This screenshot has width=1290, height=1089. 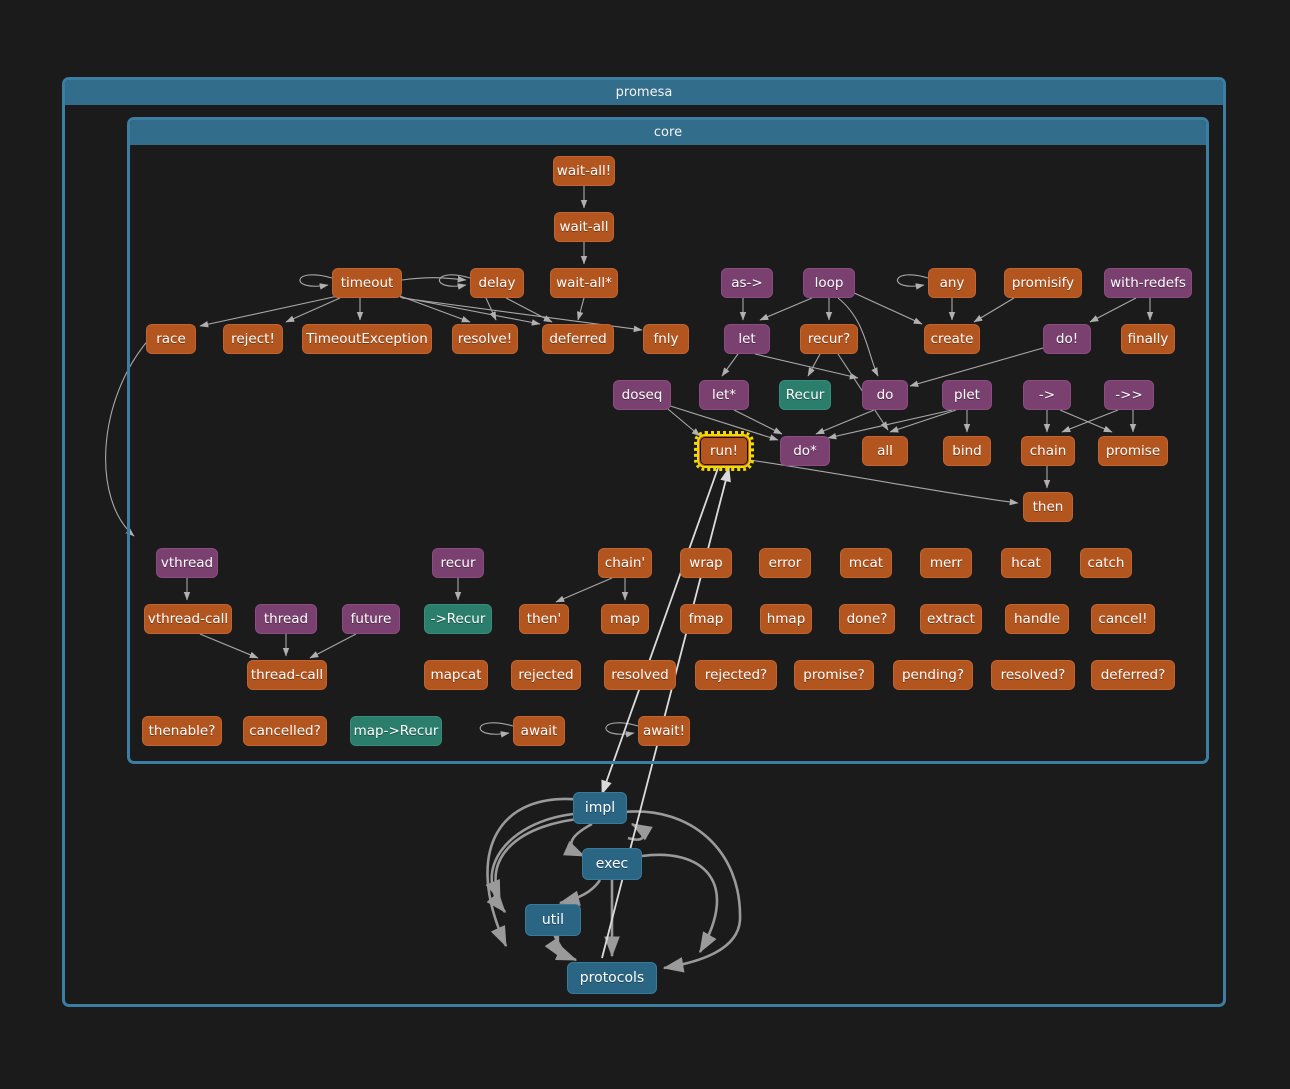 What do you see at coordinates (553, 920) in the screenshot?
I see `graph-node-util: util` at bounding box center [553, 920].